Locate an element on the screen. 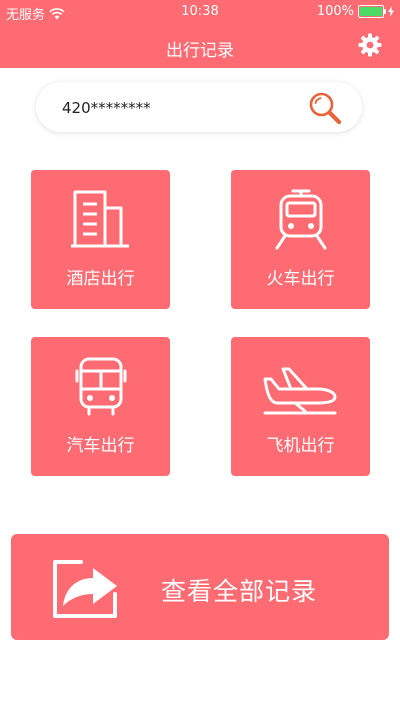 The height and width of the screenshot is (710, 400). app-header: 无服务 10:38 100% 出行记录 is located at coordinates (200, 34).